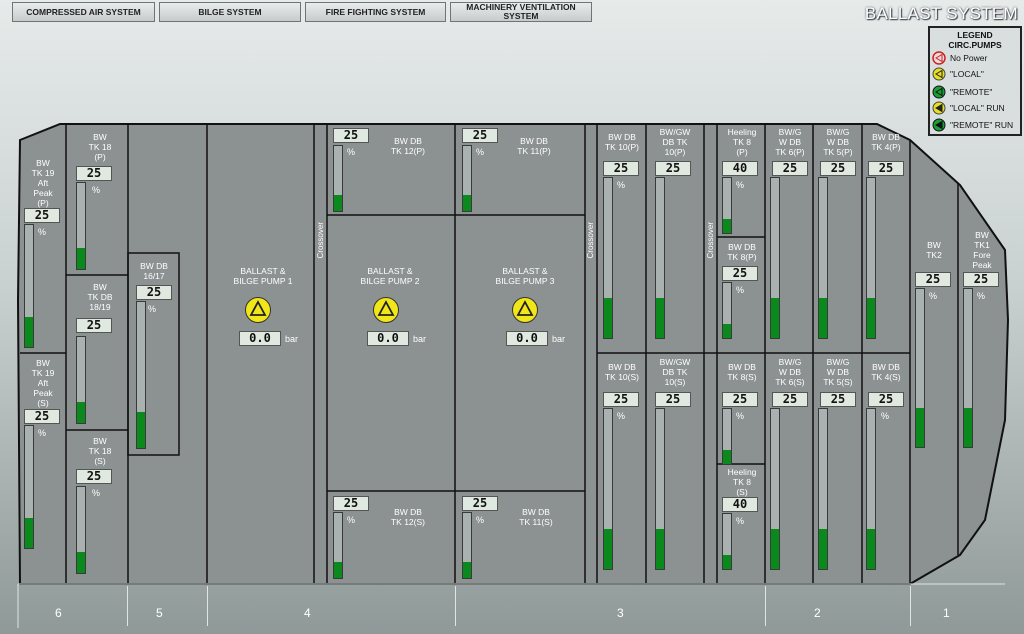  I want to click on tank-label: BW DB 16/17, so click(154, 271).